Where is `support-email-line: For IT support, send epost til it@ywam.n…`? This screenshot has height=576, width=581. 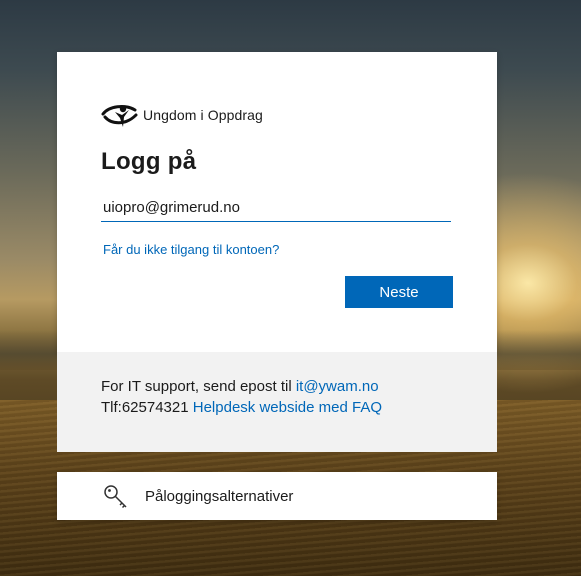 support-email-line: For IT support, send epost til it@ywam.n… is located at coordinates (240, 386).